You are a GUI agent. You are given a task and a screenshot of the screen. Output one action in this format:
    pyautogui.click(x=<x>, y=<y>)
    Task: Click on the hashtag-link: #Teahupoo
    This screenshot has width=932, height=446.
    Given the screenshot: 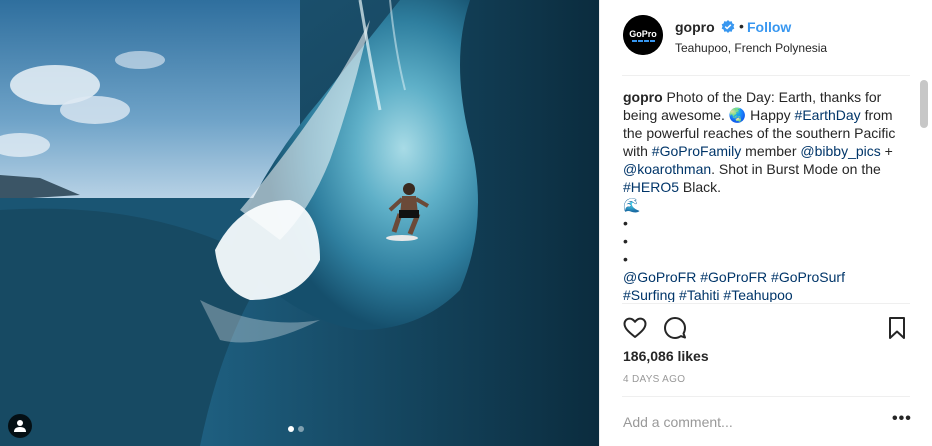 What is the action you would take?
    pyautogui.click(x=757, y=294)
    